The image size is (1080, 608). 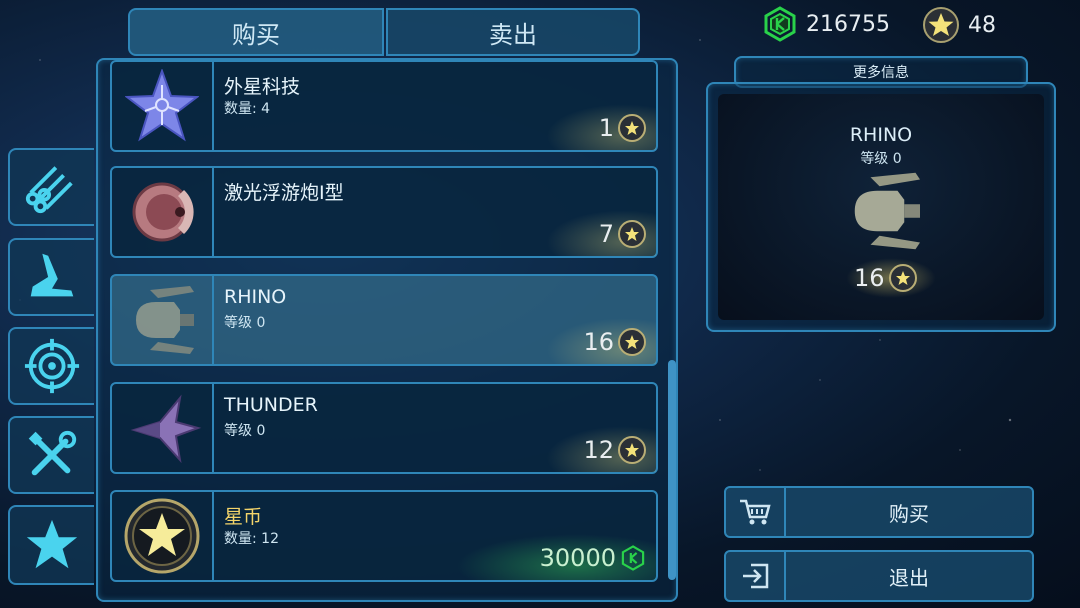 I want to click on info-ship-name: RHINO, so click(x=881, y=135).